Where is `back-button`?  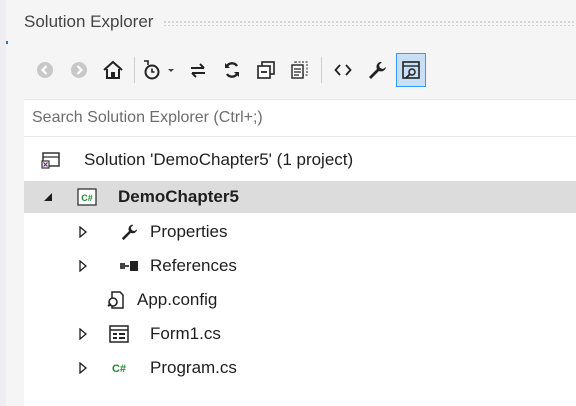 back-button is located at coordinates (45, 70).